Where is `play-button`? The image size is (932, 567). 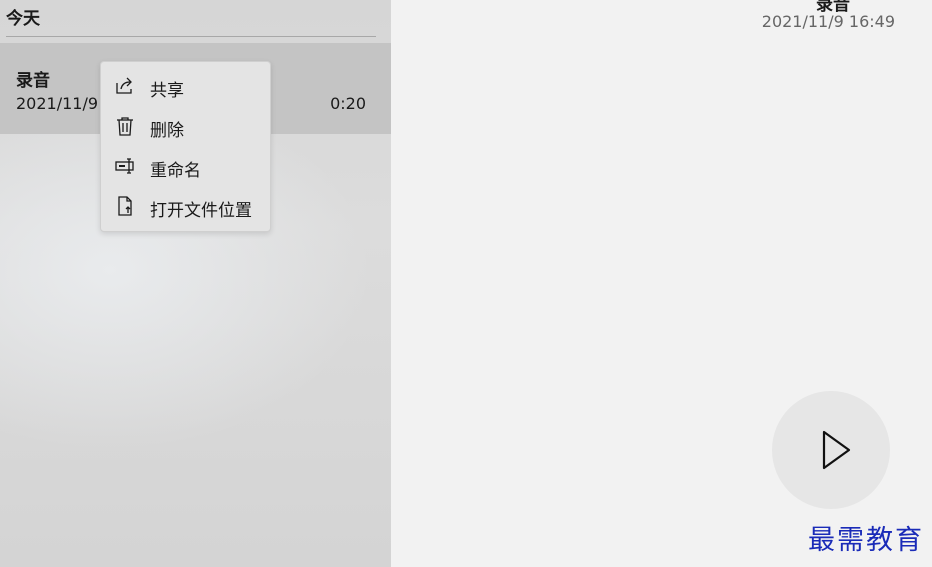 play-button is located at coordinates (831, 450).